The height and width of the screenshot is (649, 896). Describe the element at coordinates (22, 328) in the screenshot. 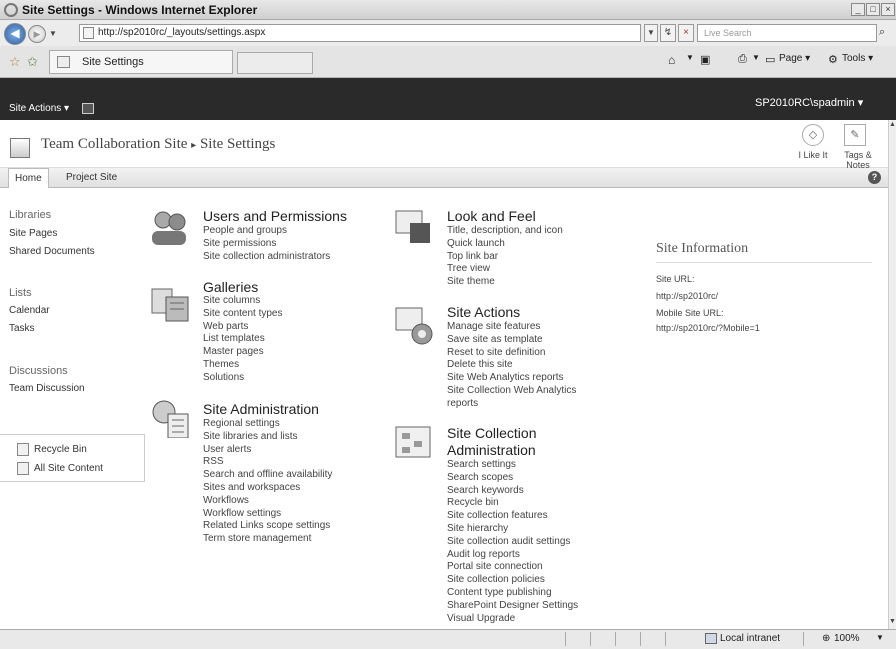

I see `quicklaunch-tasks: Tasks` at that location.